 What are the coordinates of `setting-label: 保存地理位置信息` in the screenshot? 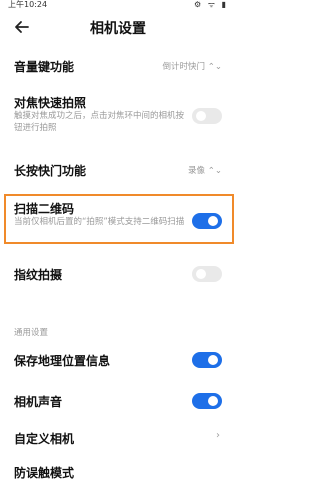 It's located at (62, 361).